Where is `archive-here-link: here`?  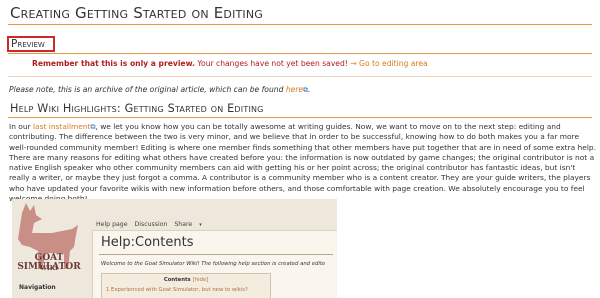 archive-here-link: here is located at coordinates (294, 89).